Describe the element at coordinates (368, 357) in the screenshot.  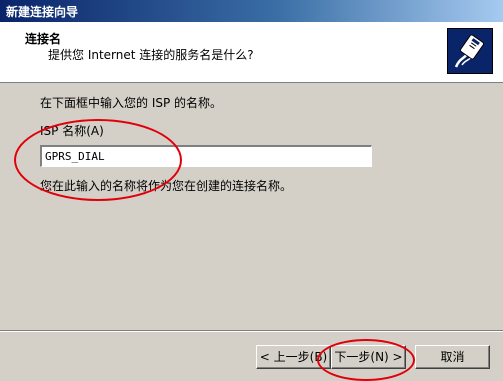
I see `next-button: 下一步(N) >` at that location.